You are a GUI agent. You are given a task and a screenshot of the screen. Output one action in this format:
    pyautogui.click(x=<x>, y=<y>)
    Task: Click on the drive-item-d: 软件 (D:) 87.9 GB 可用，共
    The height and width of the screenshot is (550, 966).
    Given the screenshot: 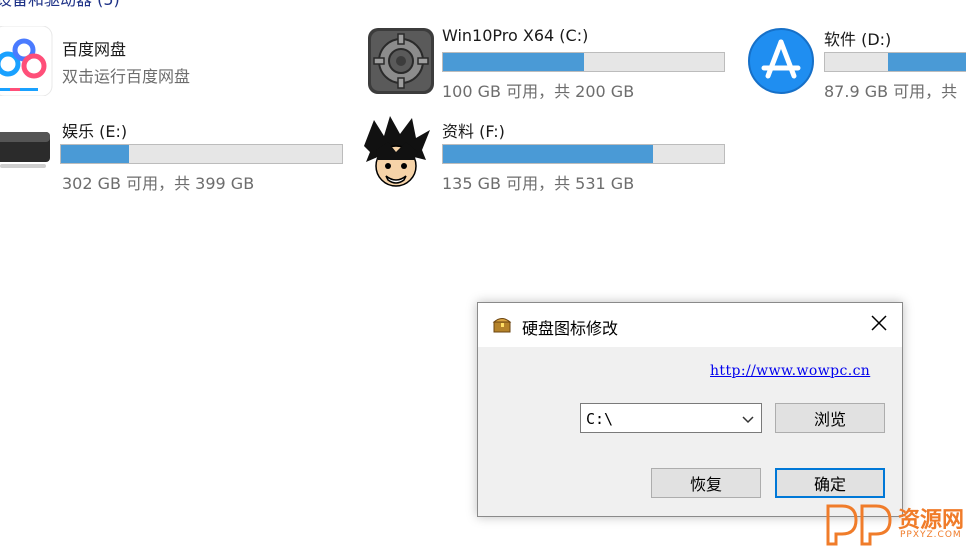 What is the action you would take?
    pyautogui.click(x=856, y=64)
    